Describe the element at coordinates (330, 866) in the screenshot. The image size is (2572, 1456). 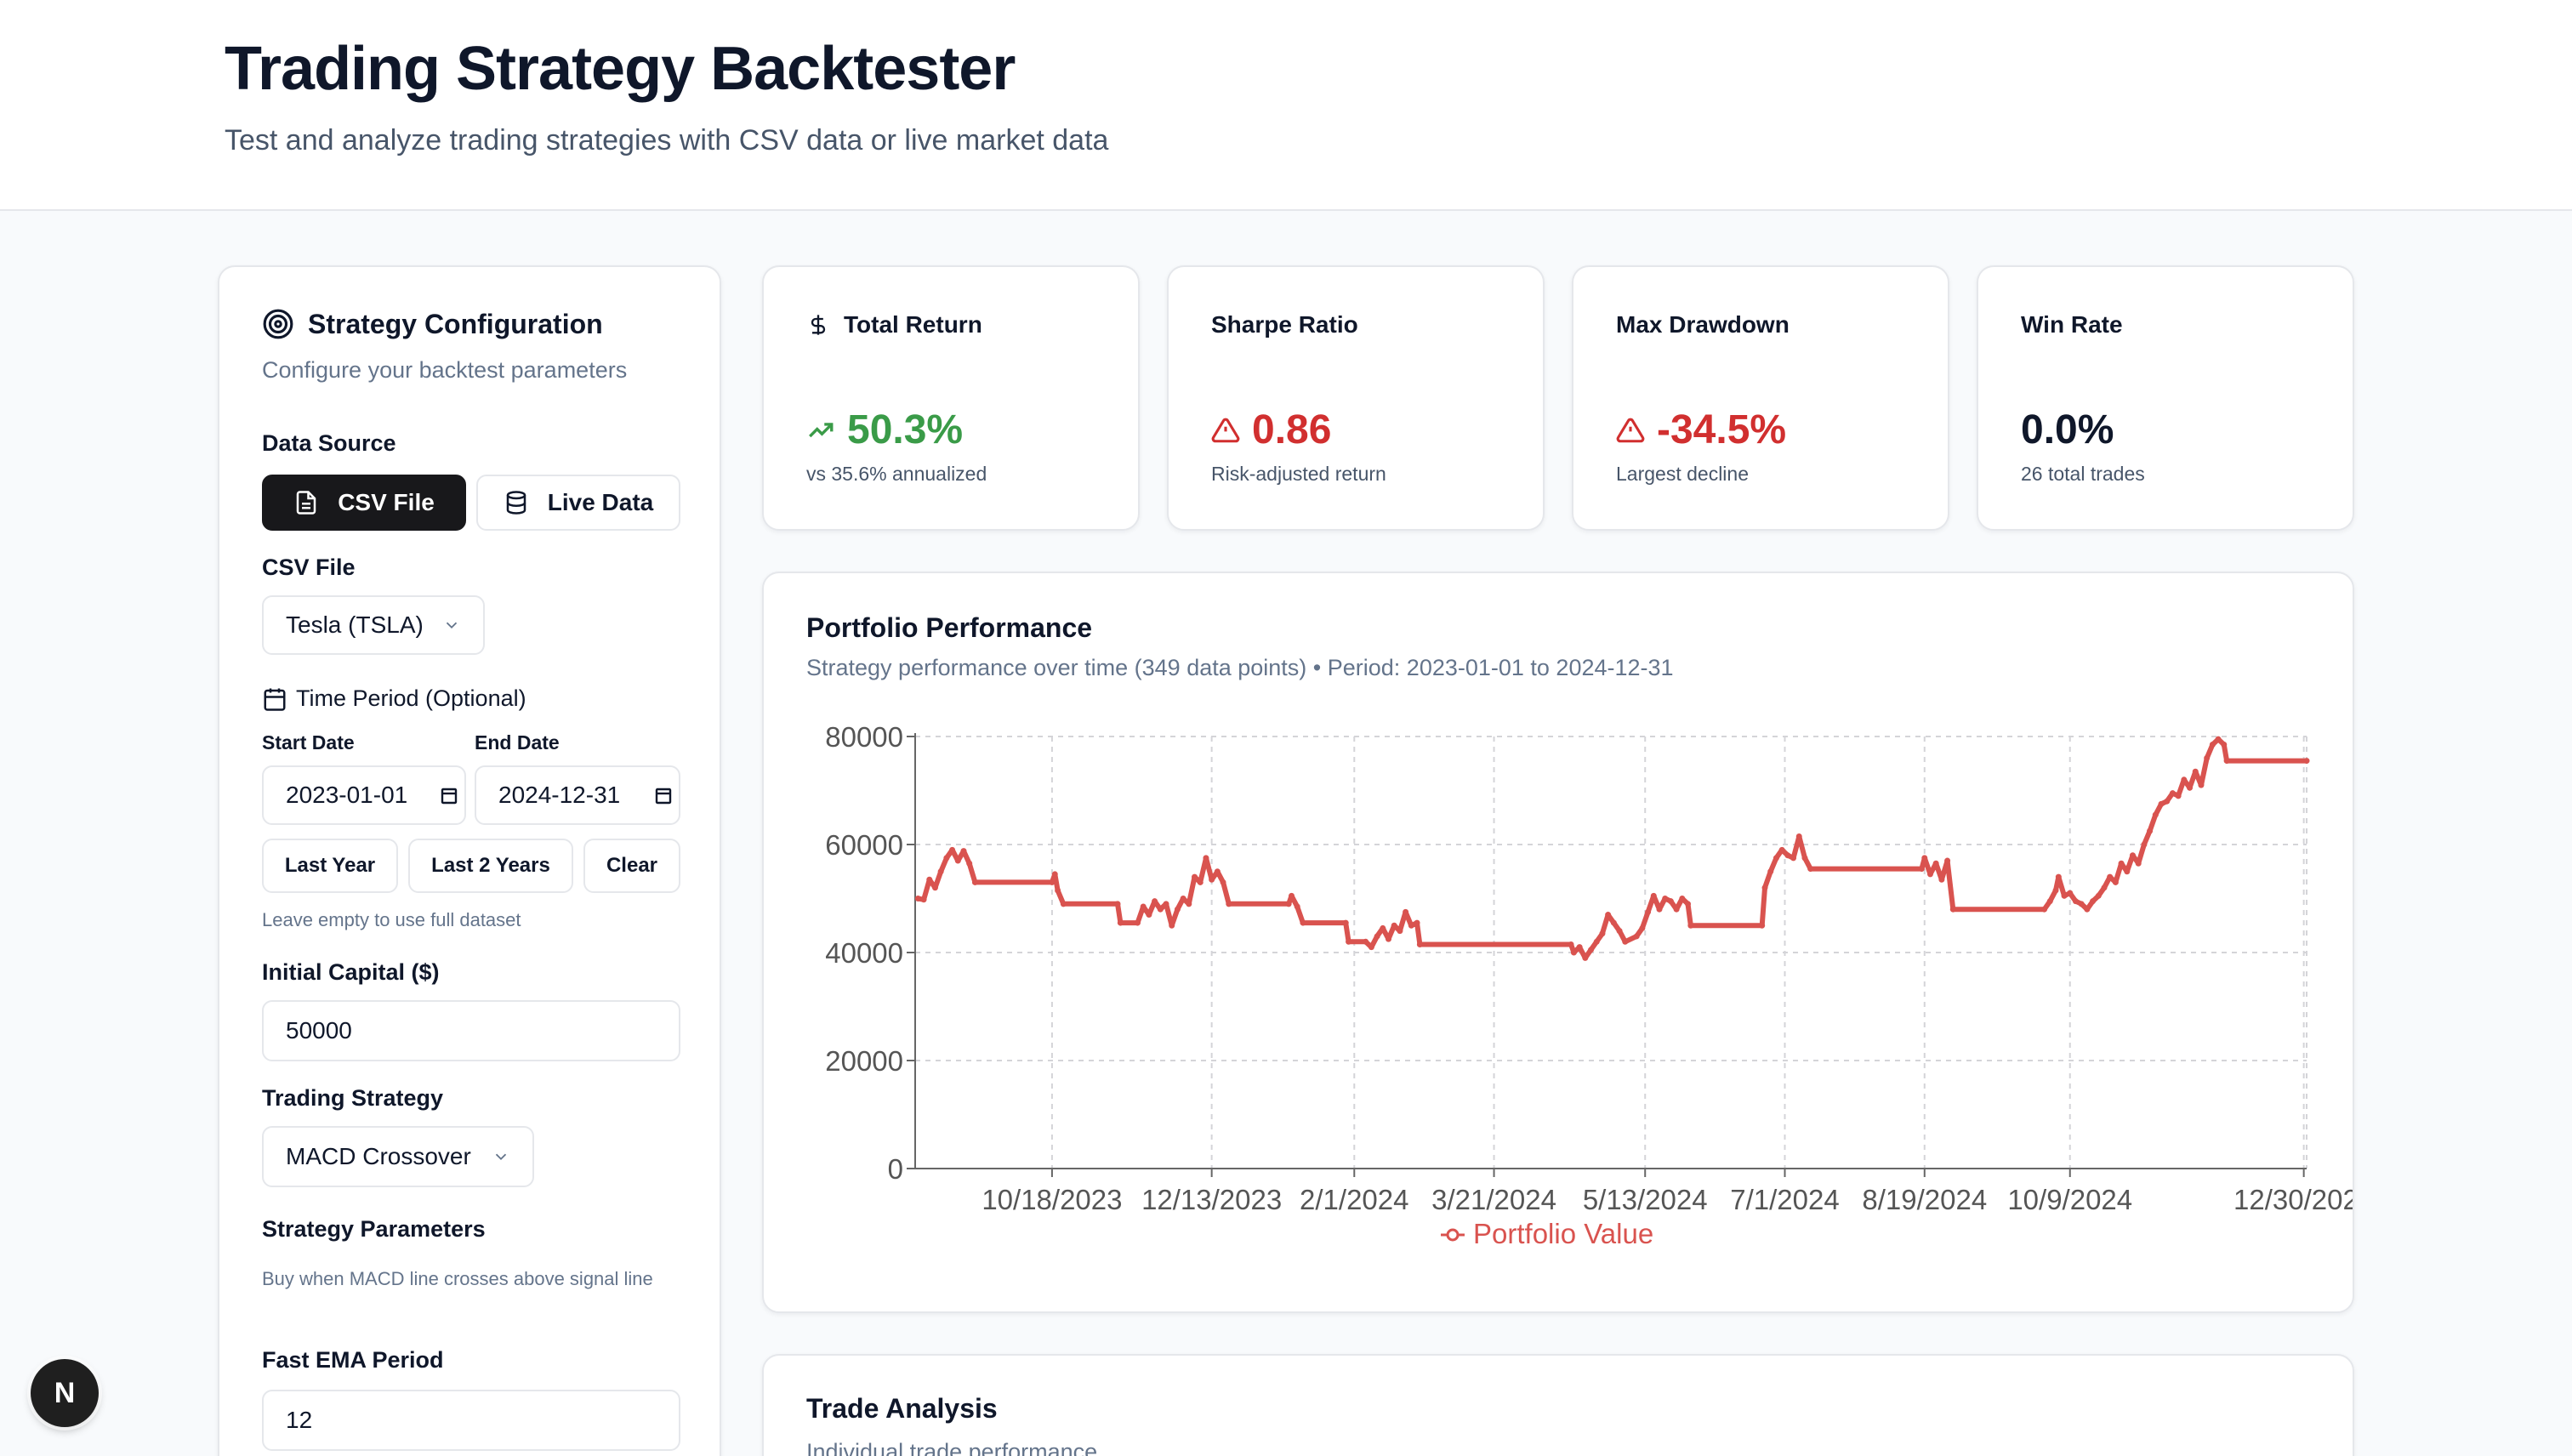
I see `last-year-button: Last Year` at that location.